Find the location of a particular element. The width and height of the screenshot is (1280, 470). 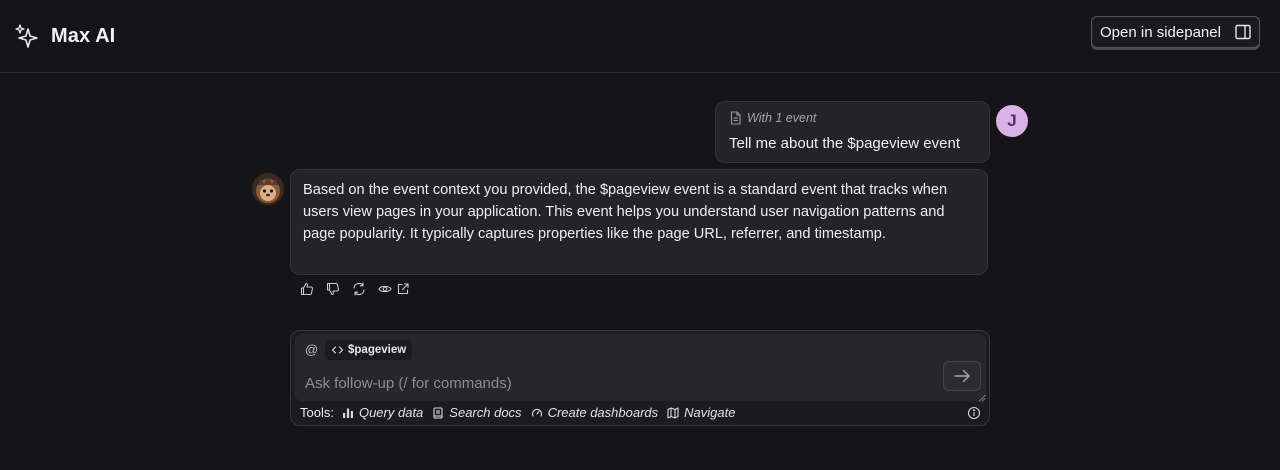

context-chip-label: $pageview is located at coordinates (377, 350).